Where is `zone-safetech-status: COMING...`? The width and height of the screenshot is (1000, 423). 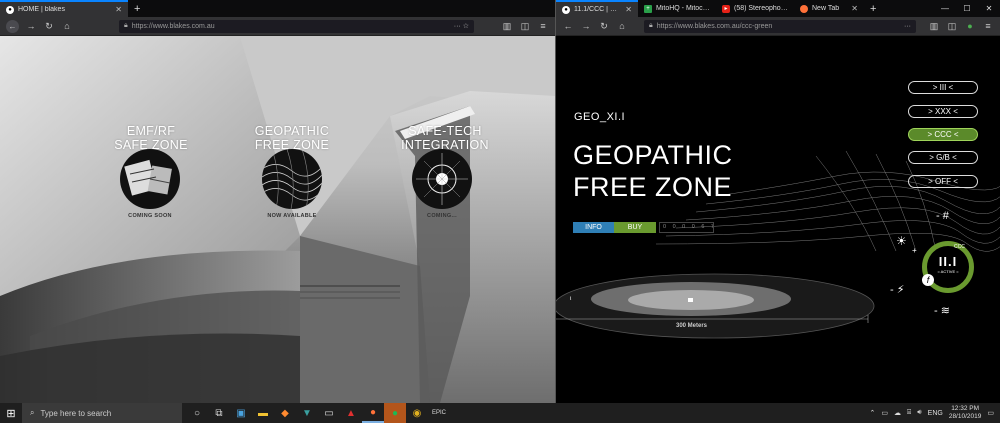 zone-safetech-status: COMING... is located at coordinates (442, 216).